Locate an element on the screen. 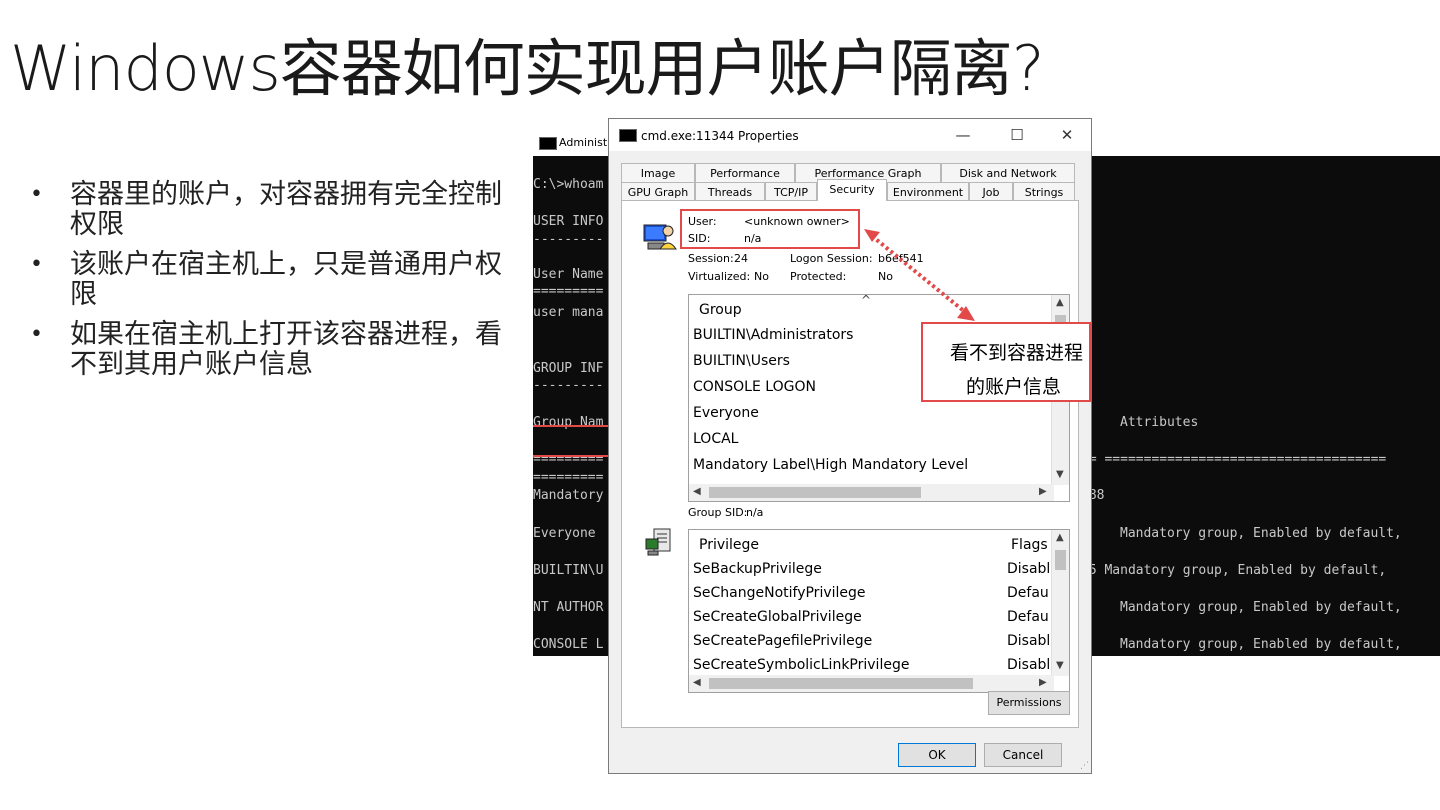  bullet-item: • 该账户在宿主机上，只是普通用户权限 is located at coordinates (270, 280).